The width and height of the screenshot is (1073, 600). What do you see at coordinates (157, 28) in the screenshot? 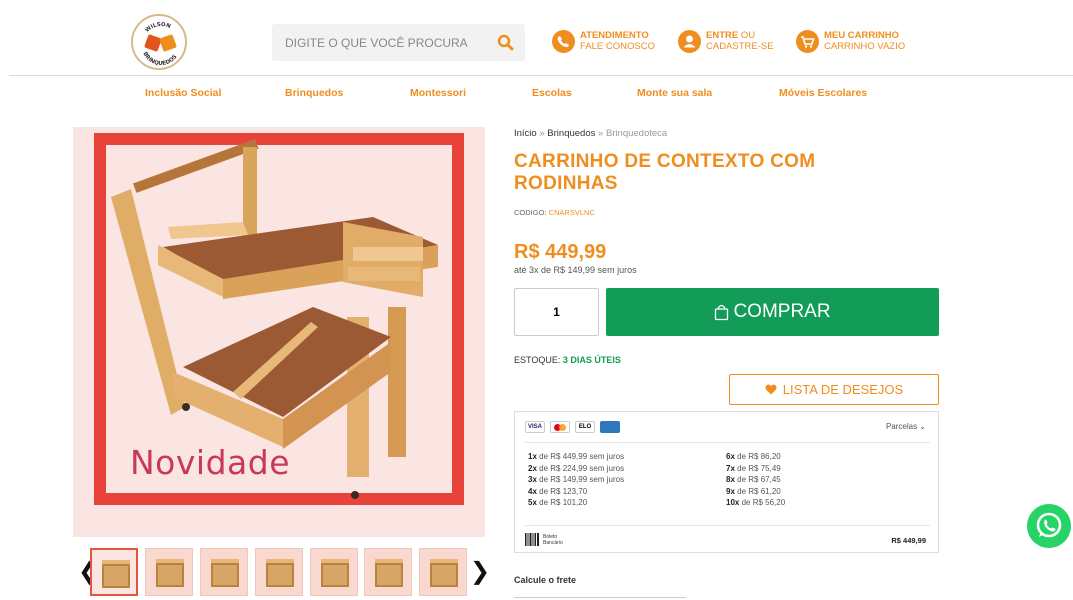
I see `svg-text: WILSON` at bounding box center [157, 28].